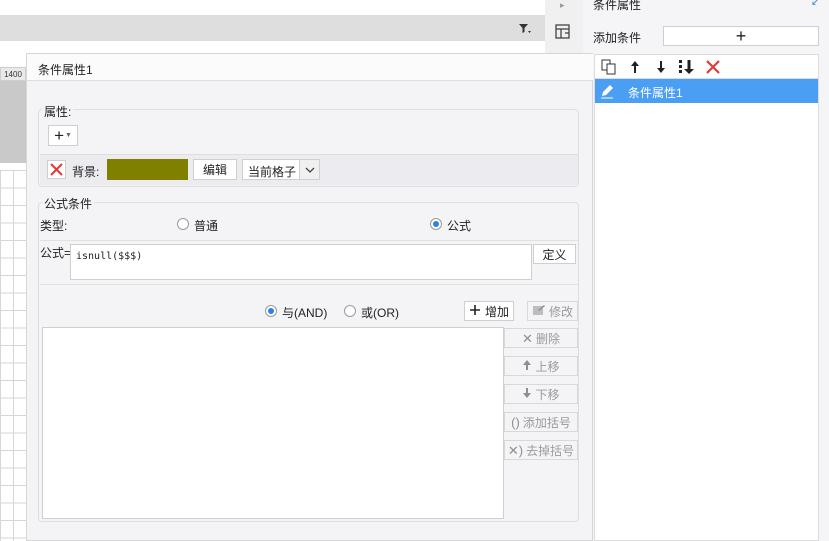  I want to click on dialog-title: 条件属性1, so click(65, 70).